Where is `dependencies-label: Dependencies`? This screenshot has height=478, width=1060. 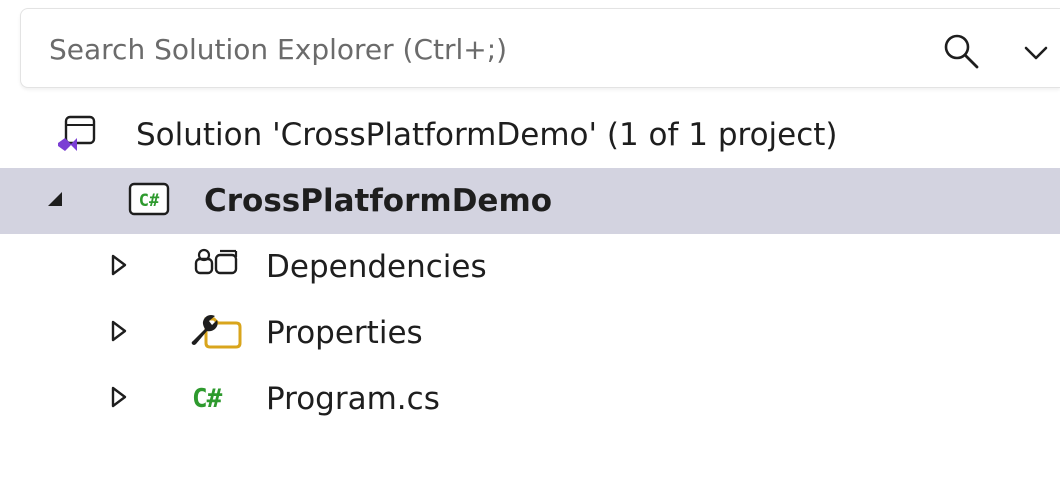 dependencies-label: Dependencies is located at coordinates (376, 267).